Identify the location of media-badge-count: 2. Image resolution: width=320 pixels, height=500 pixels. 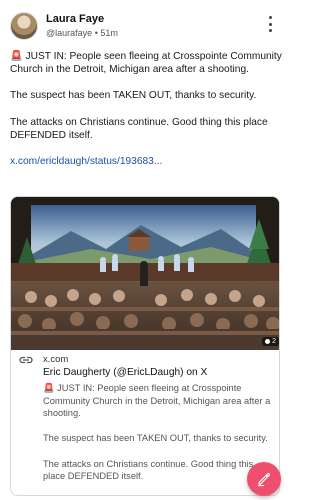
(274, 341).